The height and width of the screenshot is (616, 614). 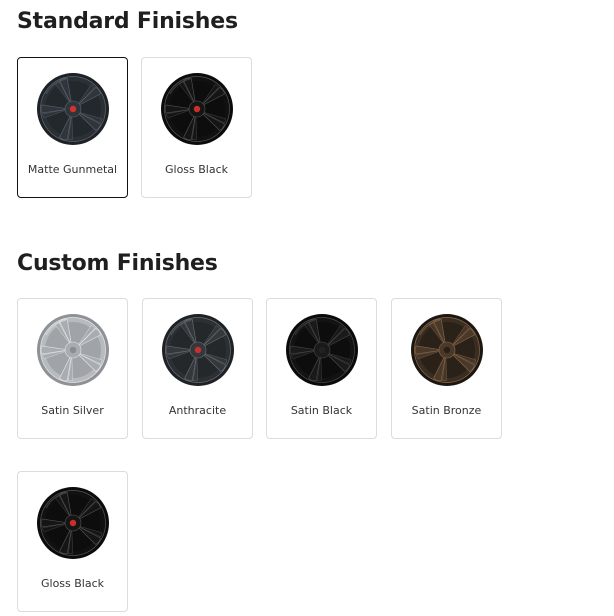 I want to click on finish-label: Satin Silver, so click(x=72, y=410).